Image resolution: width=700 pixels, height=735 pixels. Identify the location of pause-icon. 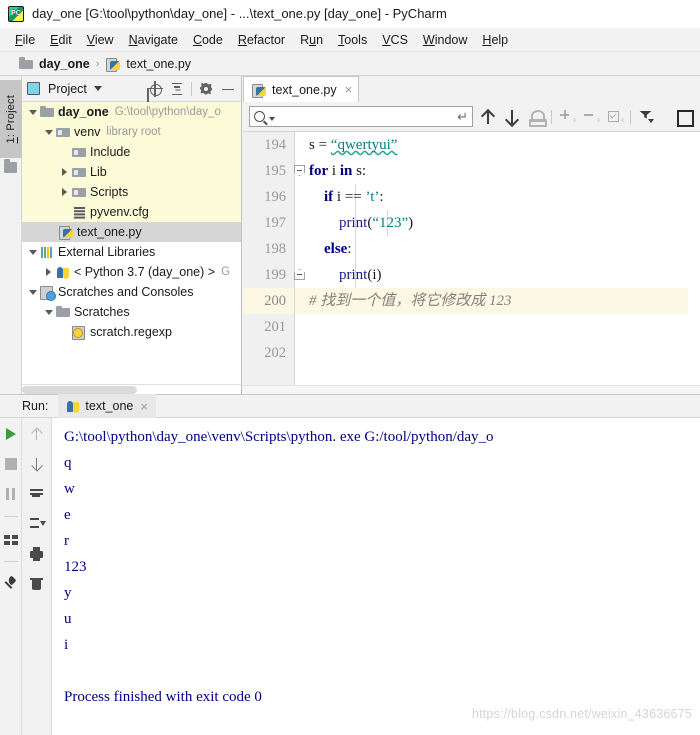
(11, 494).